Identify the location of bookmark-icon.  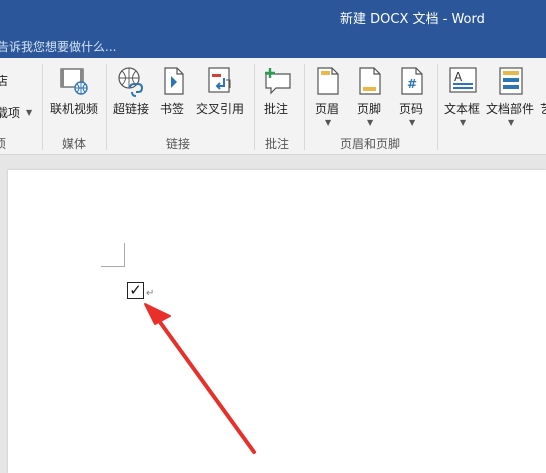
(174, 81).